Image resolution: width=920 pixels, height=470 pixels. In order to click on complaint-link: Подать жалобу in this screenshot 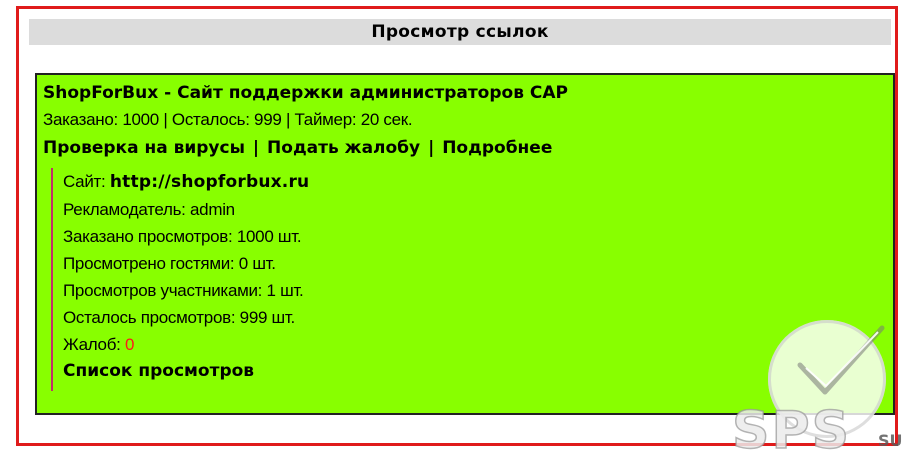, I will do `click(343, 148)`.